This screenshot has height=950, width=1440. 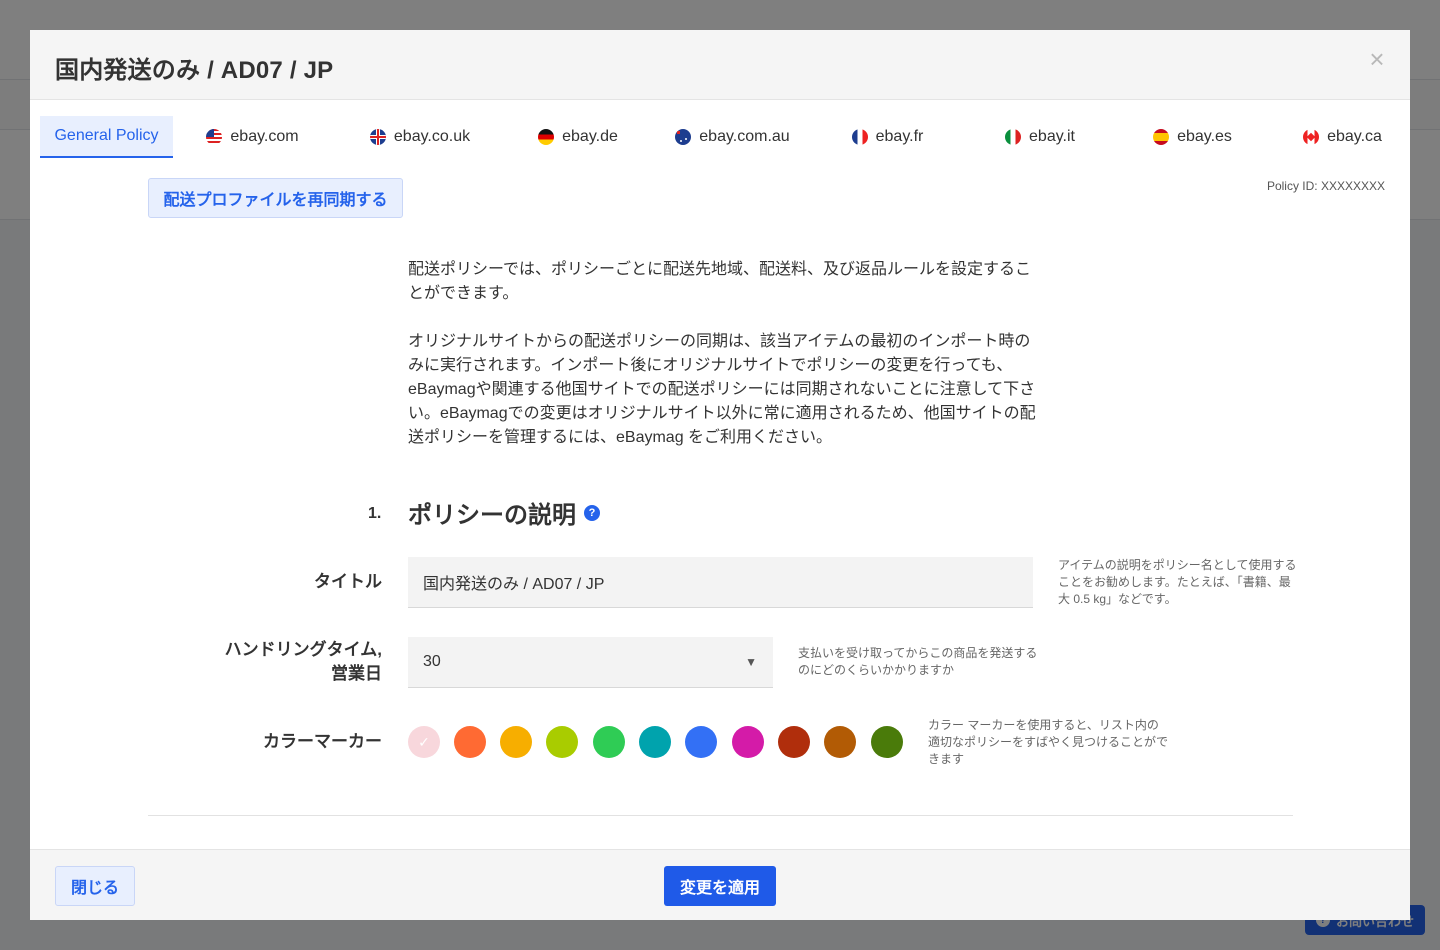 What do you see at coordinates (590, 662) in the screenshot?
I see `handling-time-select: 30 ▼` at bounding box center [590, 662].